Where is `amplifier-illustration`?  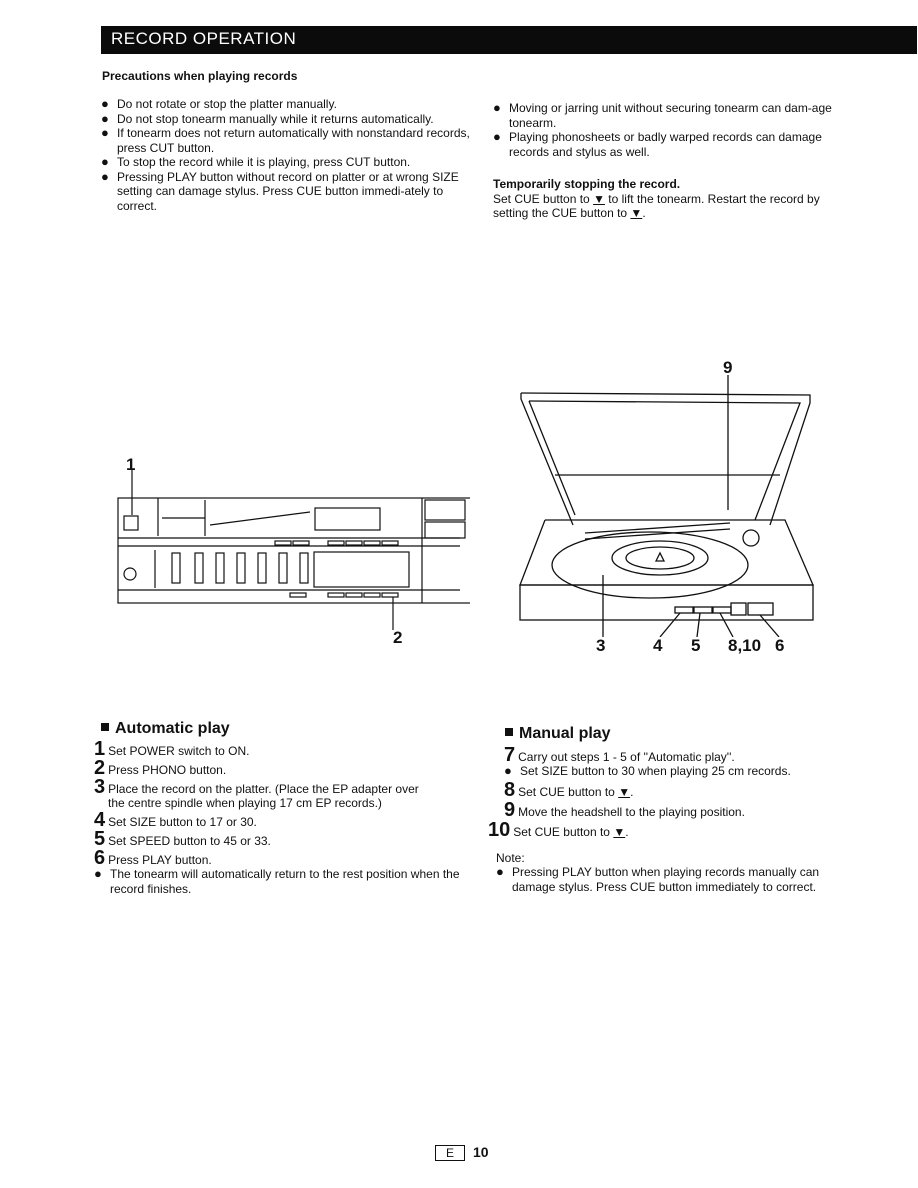 amplifier-illustration is located at coordinates (293, 550).